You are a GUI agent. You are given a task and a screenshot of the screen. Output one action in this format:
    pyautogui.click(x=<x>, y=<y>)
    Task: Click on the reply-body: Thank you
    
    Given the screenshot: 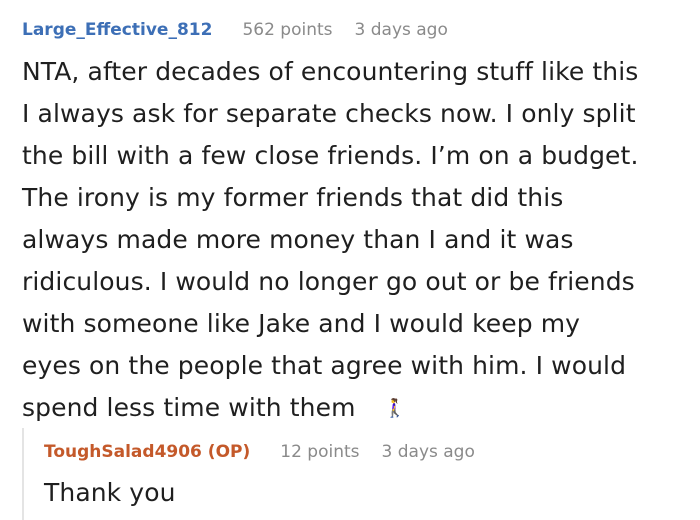 What is the action you would take?
    pyautogui.click(x=110, y=492)
    